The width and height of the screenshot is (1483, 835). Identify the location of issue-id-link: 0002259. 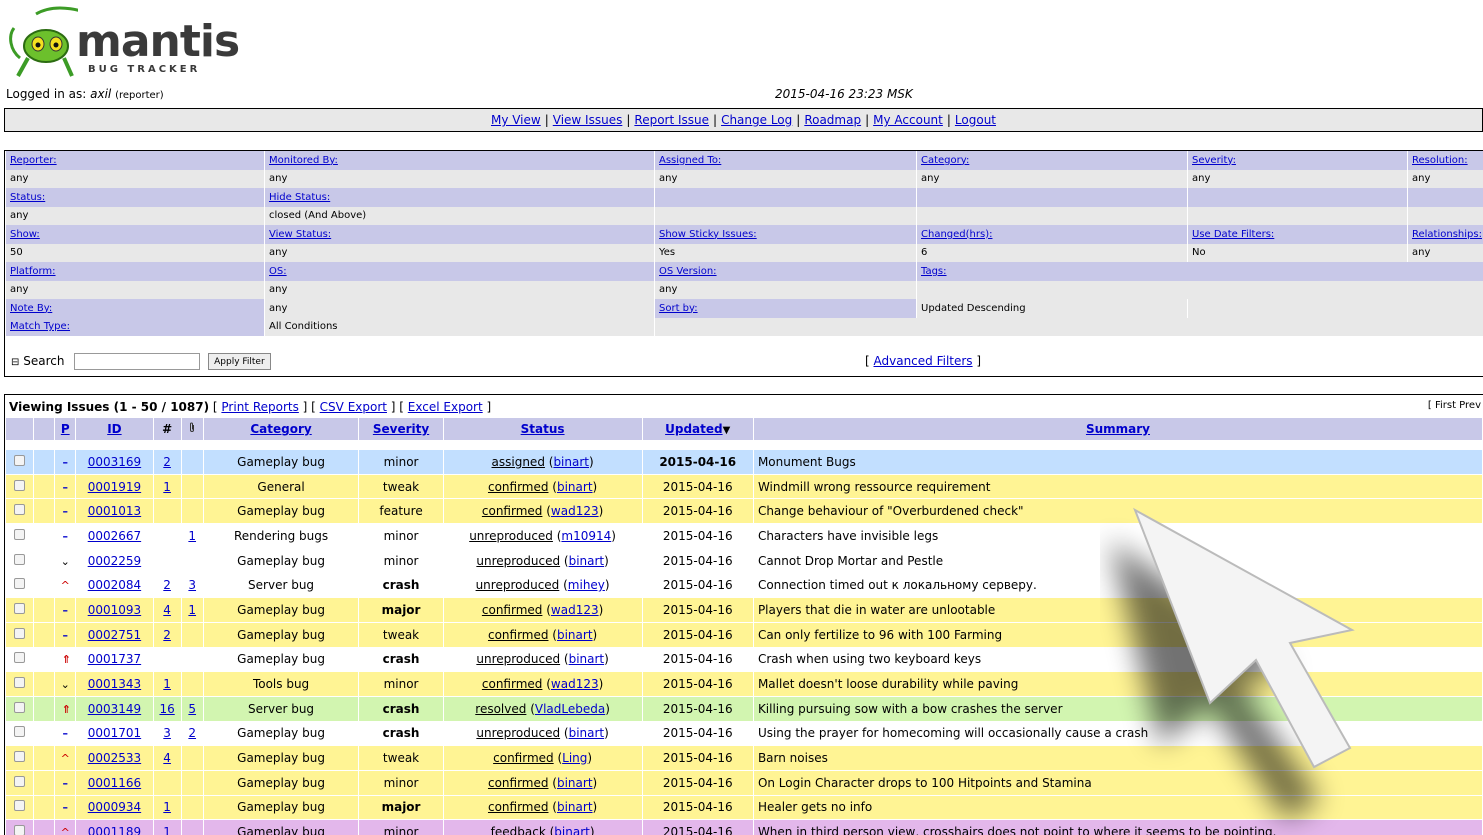
(114, 561).